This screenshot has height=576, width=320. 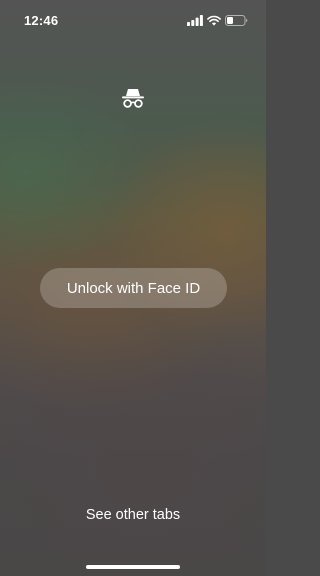 I want to click on wifi-icon, so click(x=214, y=20).